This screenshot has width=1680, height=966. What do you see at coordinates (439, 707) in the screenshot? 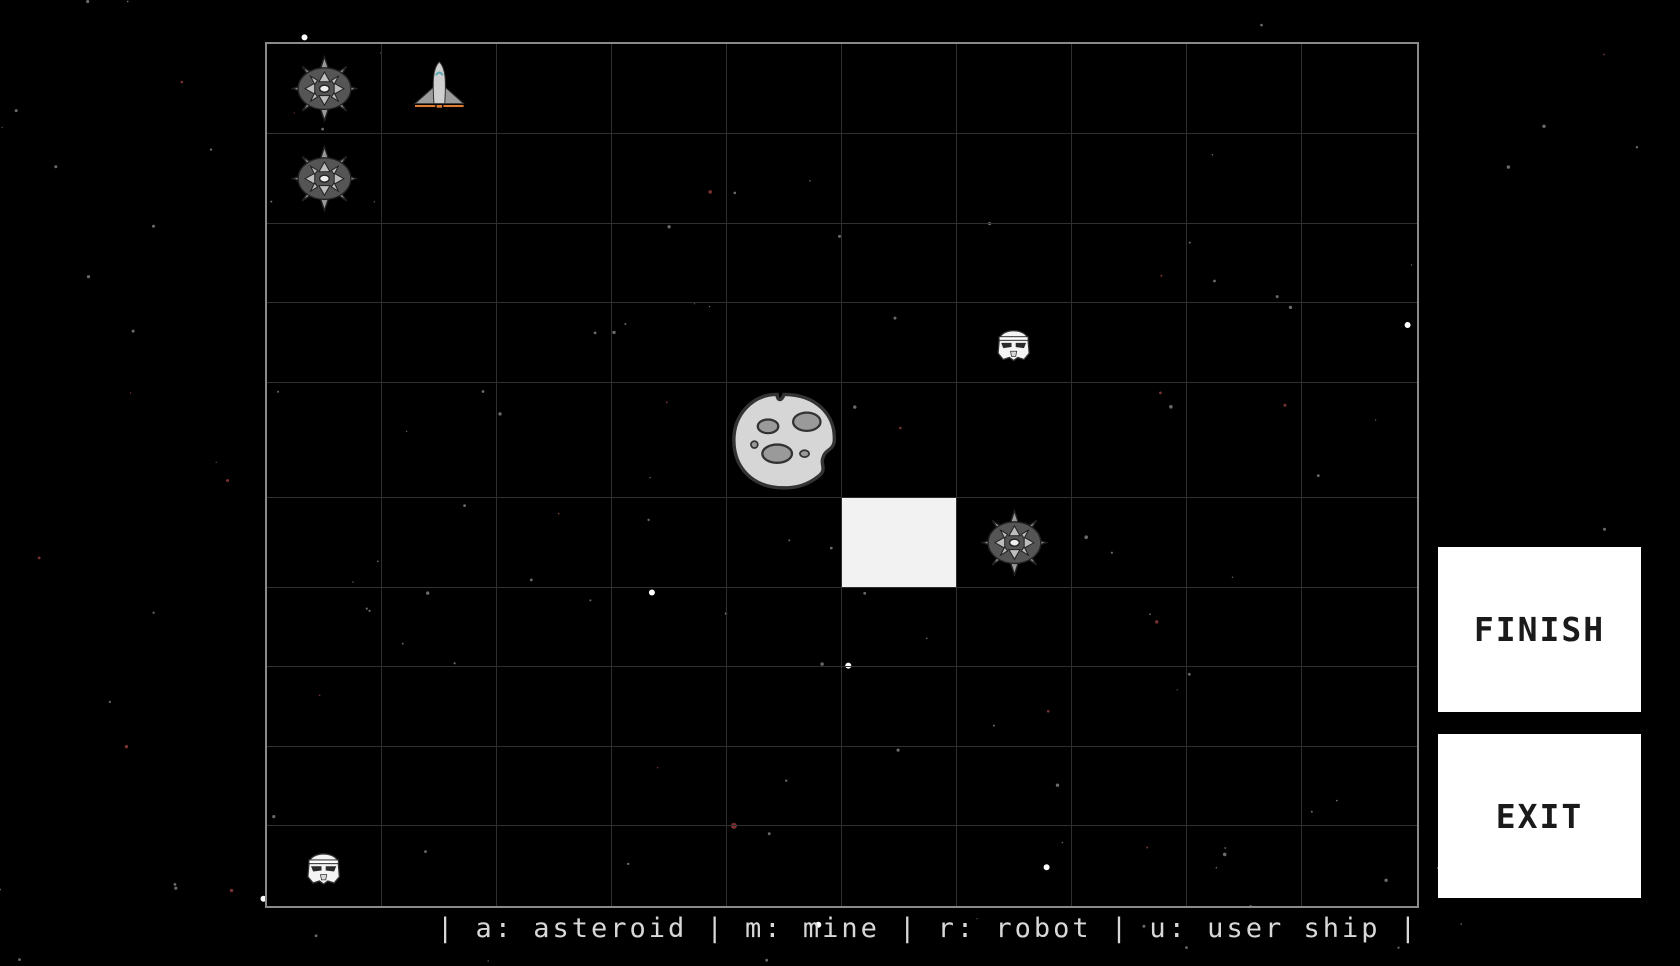
I see `grid-cell-r7-c1` at bounding box center [439, 707].